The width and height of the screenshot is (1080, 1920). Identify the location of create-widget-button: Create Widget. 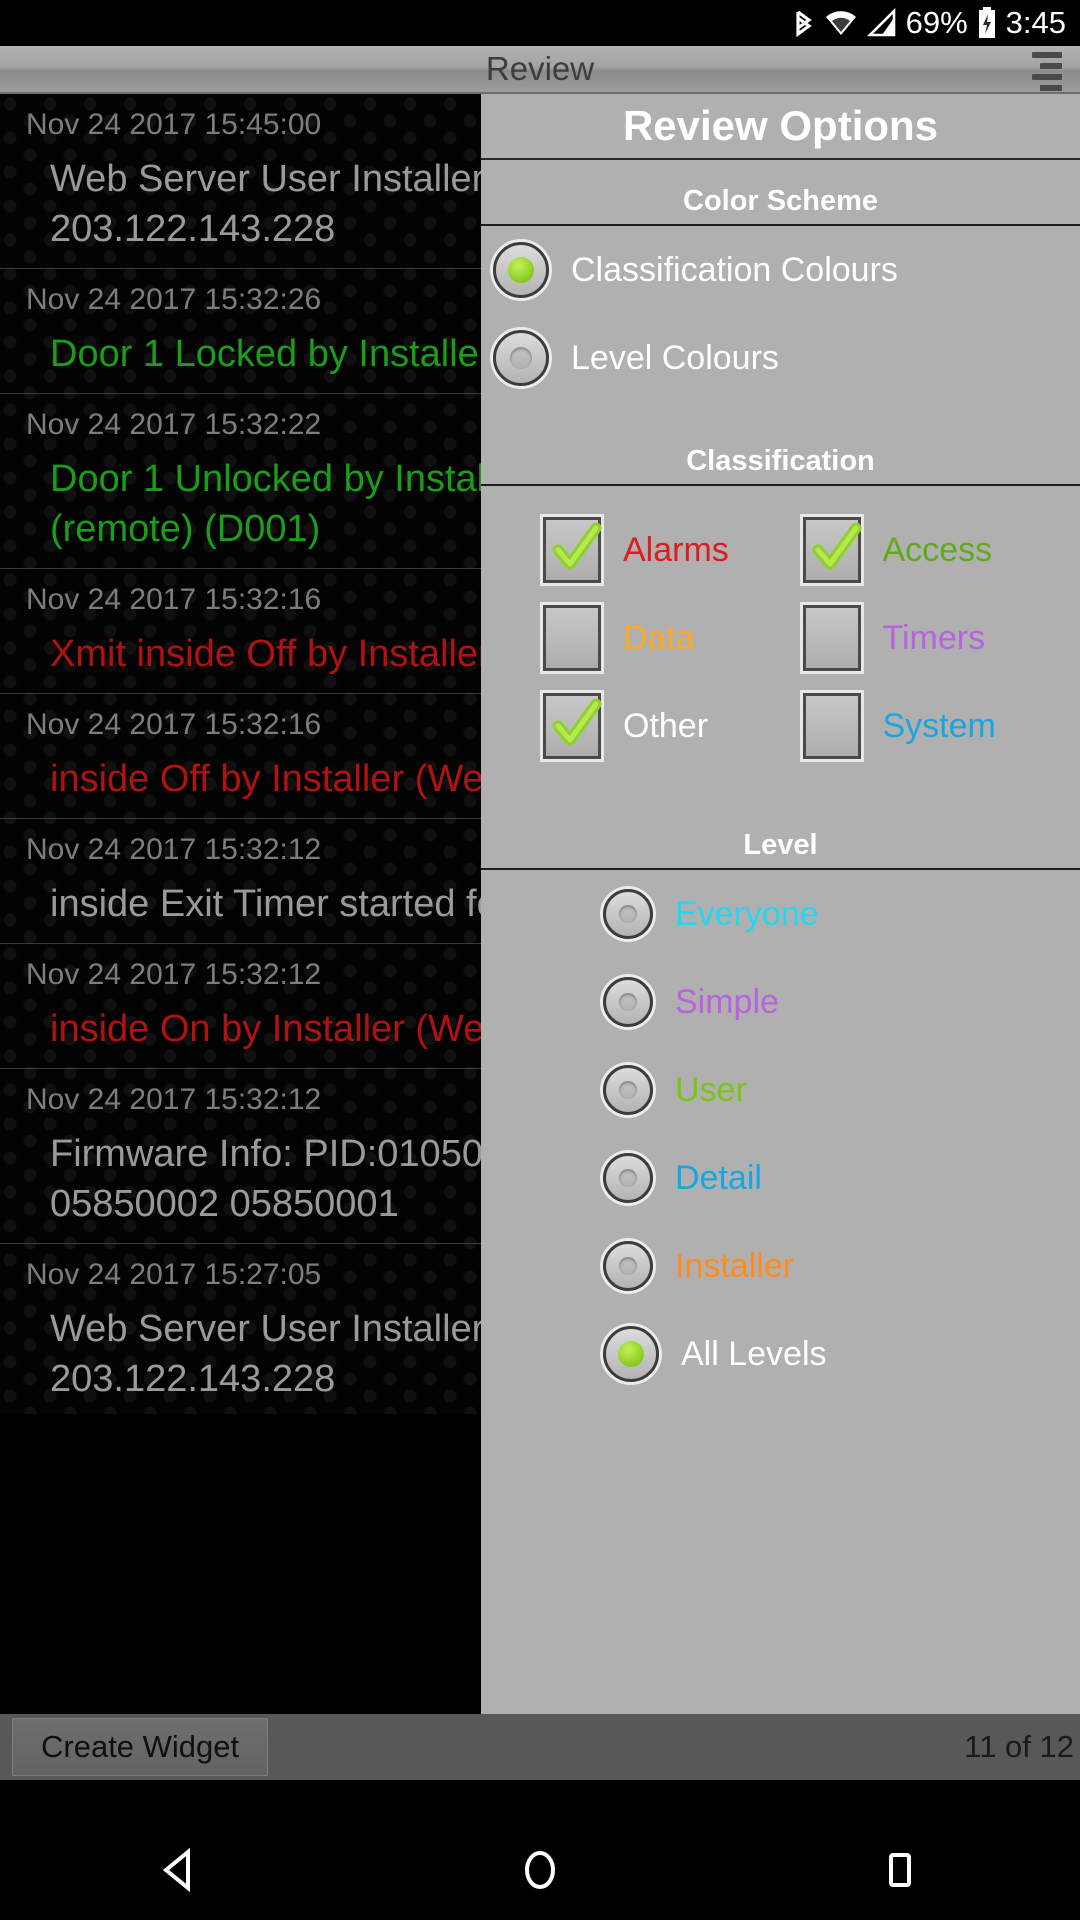
(140, 1747).